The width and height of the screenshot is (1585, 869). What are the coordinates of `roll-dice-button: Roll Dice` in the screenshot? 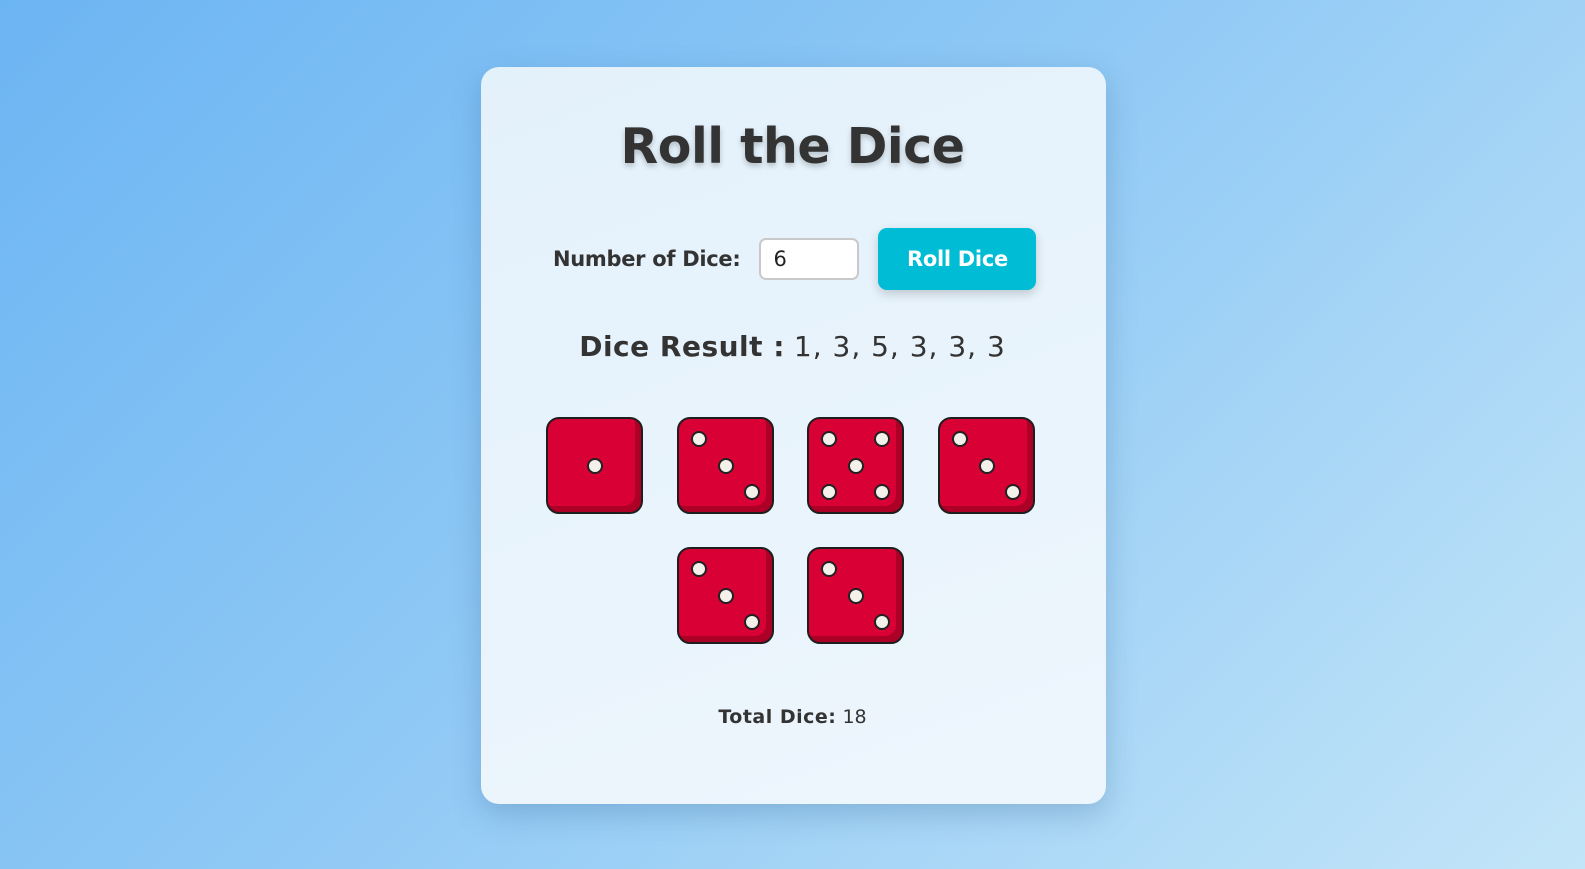 It's located at (957, 259).